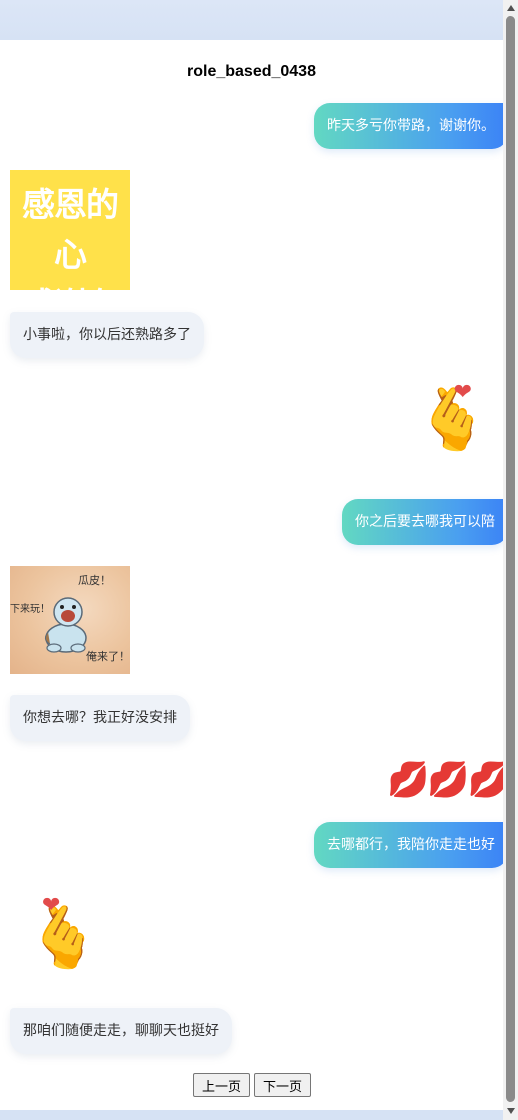  Describe the element at coordinates (65, 625) in the screenshot. I see `squirtle-icon` at that location.